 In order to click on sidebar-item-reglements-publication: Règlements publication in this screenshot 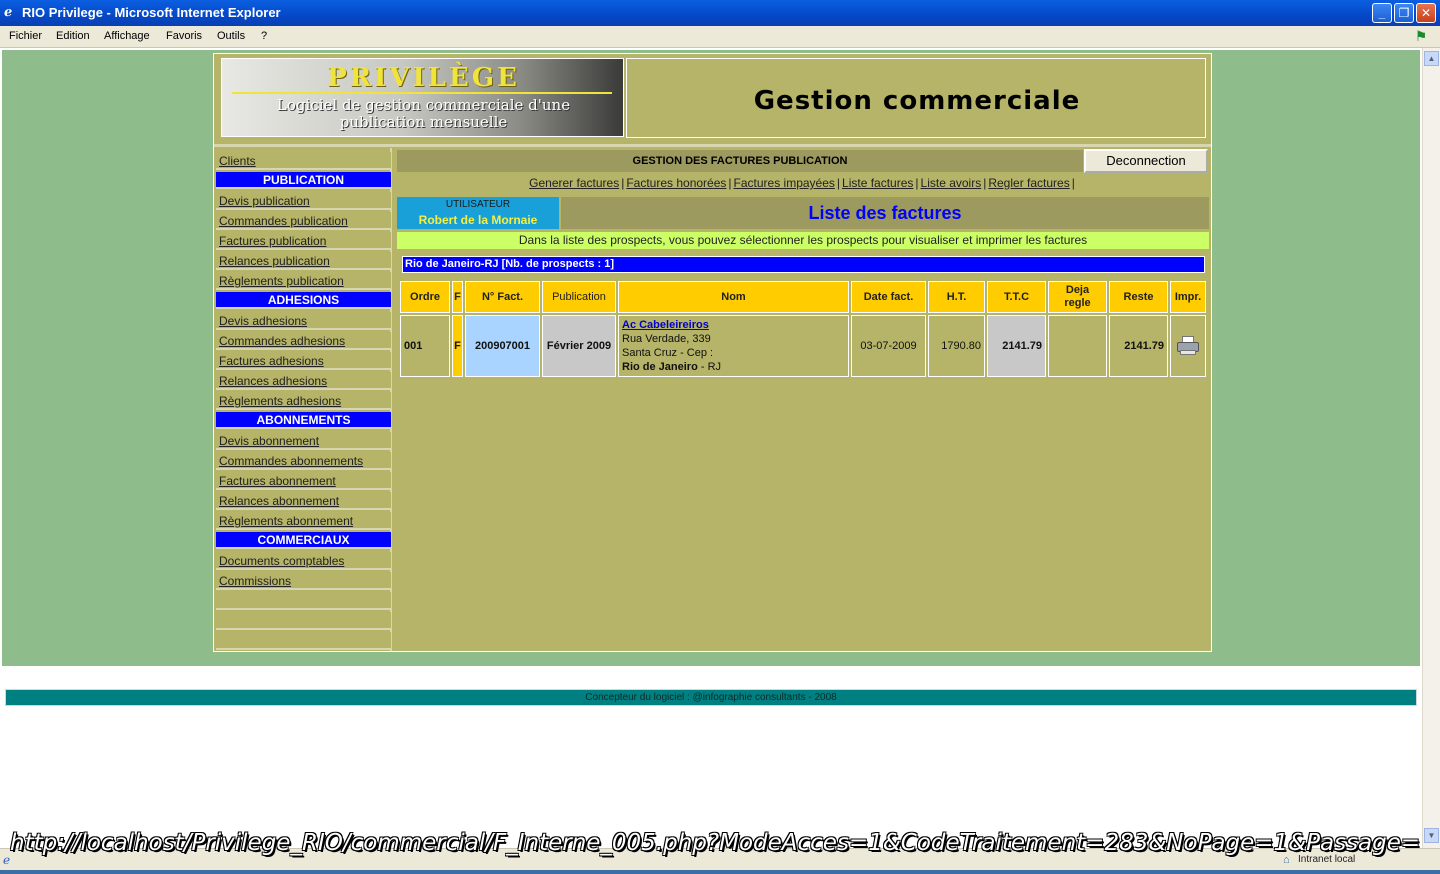, I will do `click(303, 281)`.